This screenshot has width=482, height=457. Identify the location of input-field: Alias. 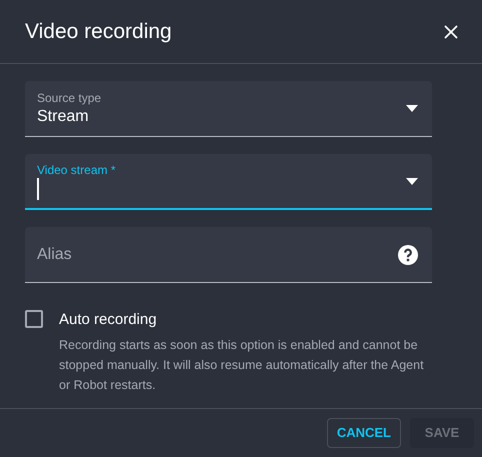
(228, 255).